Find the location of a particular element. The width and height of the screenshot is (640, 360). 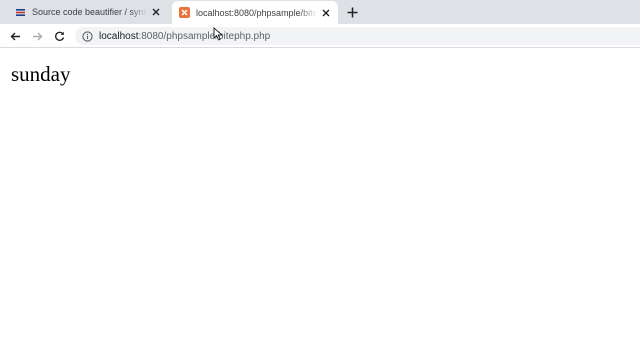

arrow-right-icon is located at coordinates (37, 36).